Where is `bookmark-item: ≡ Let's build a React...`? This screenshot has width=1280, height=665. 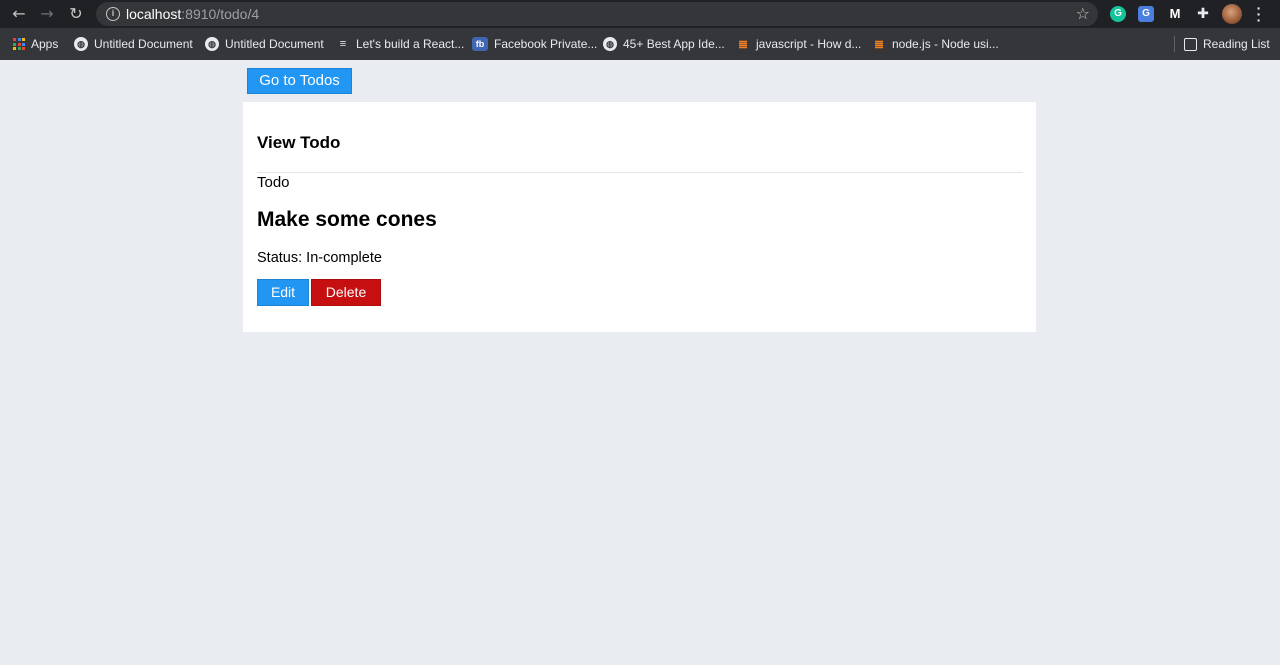 bookmark-item: ≡ Let's build a React... is located at coordinates (400, 44).